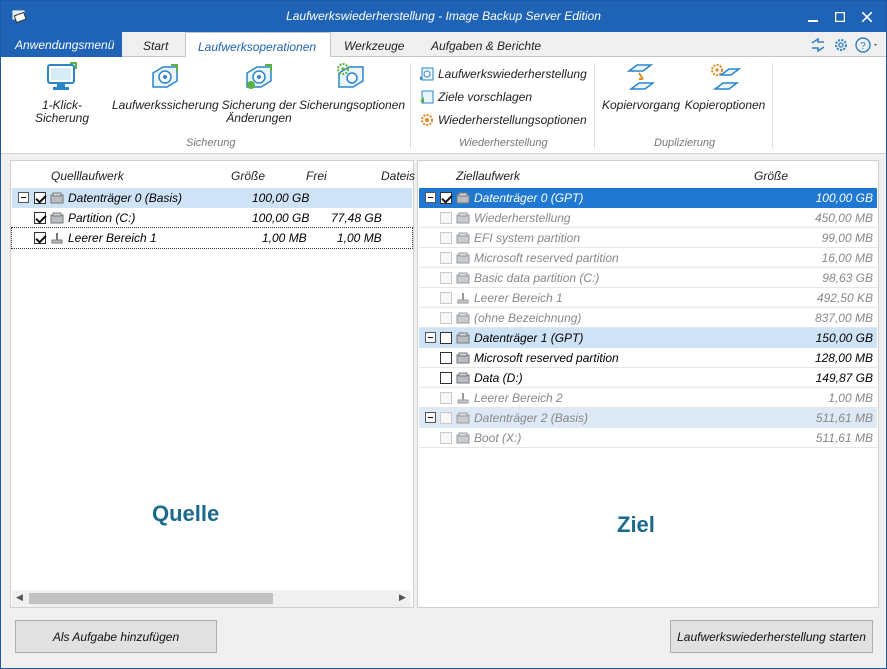 Image resolution: width=887 pixels, height=669 pixels. Describe the element at coordinates (529, 338) in the screenshot. I see `target-drive-name: Datenträger 1 (GPT)` at that location.